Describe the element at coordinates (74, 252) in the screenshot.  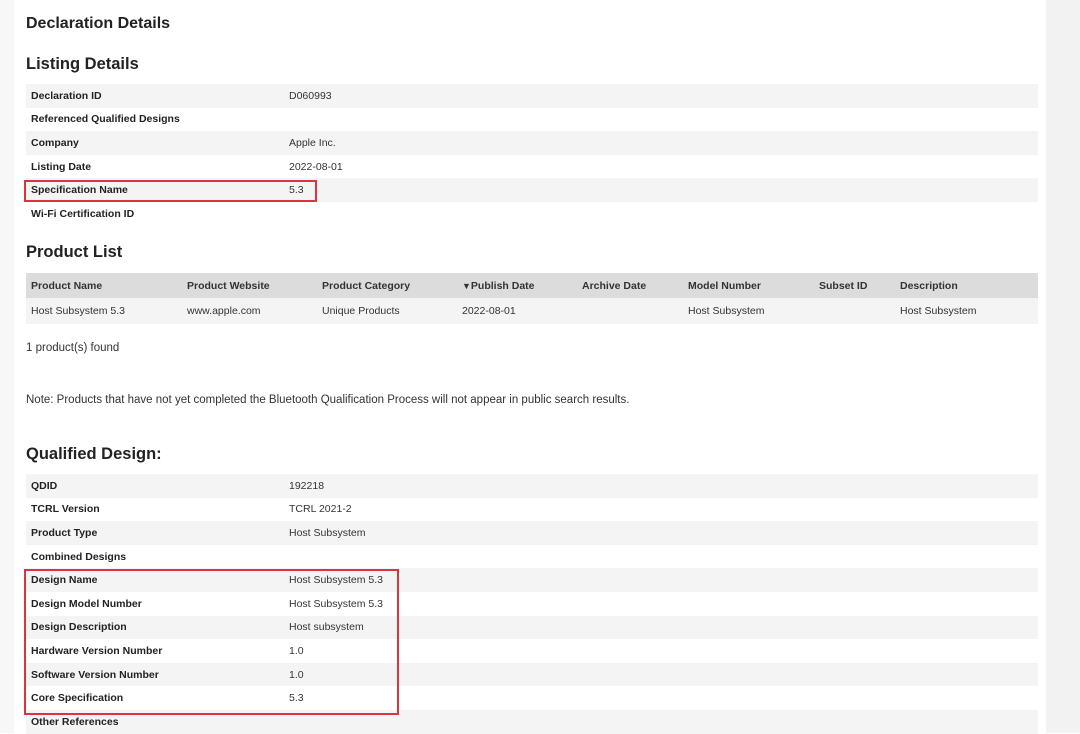
I see `product-list-heading: Product List` at that location.